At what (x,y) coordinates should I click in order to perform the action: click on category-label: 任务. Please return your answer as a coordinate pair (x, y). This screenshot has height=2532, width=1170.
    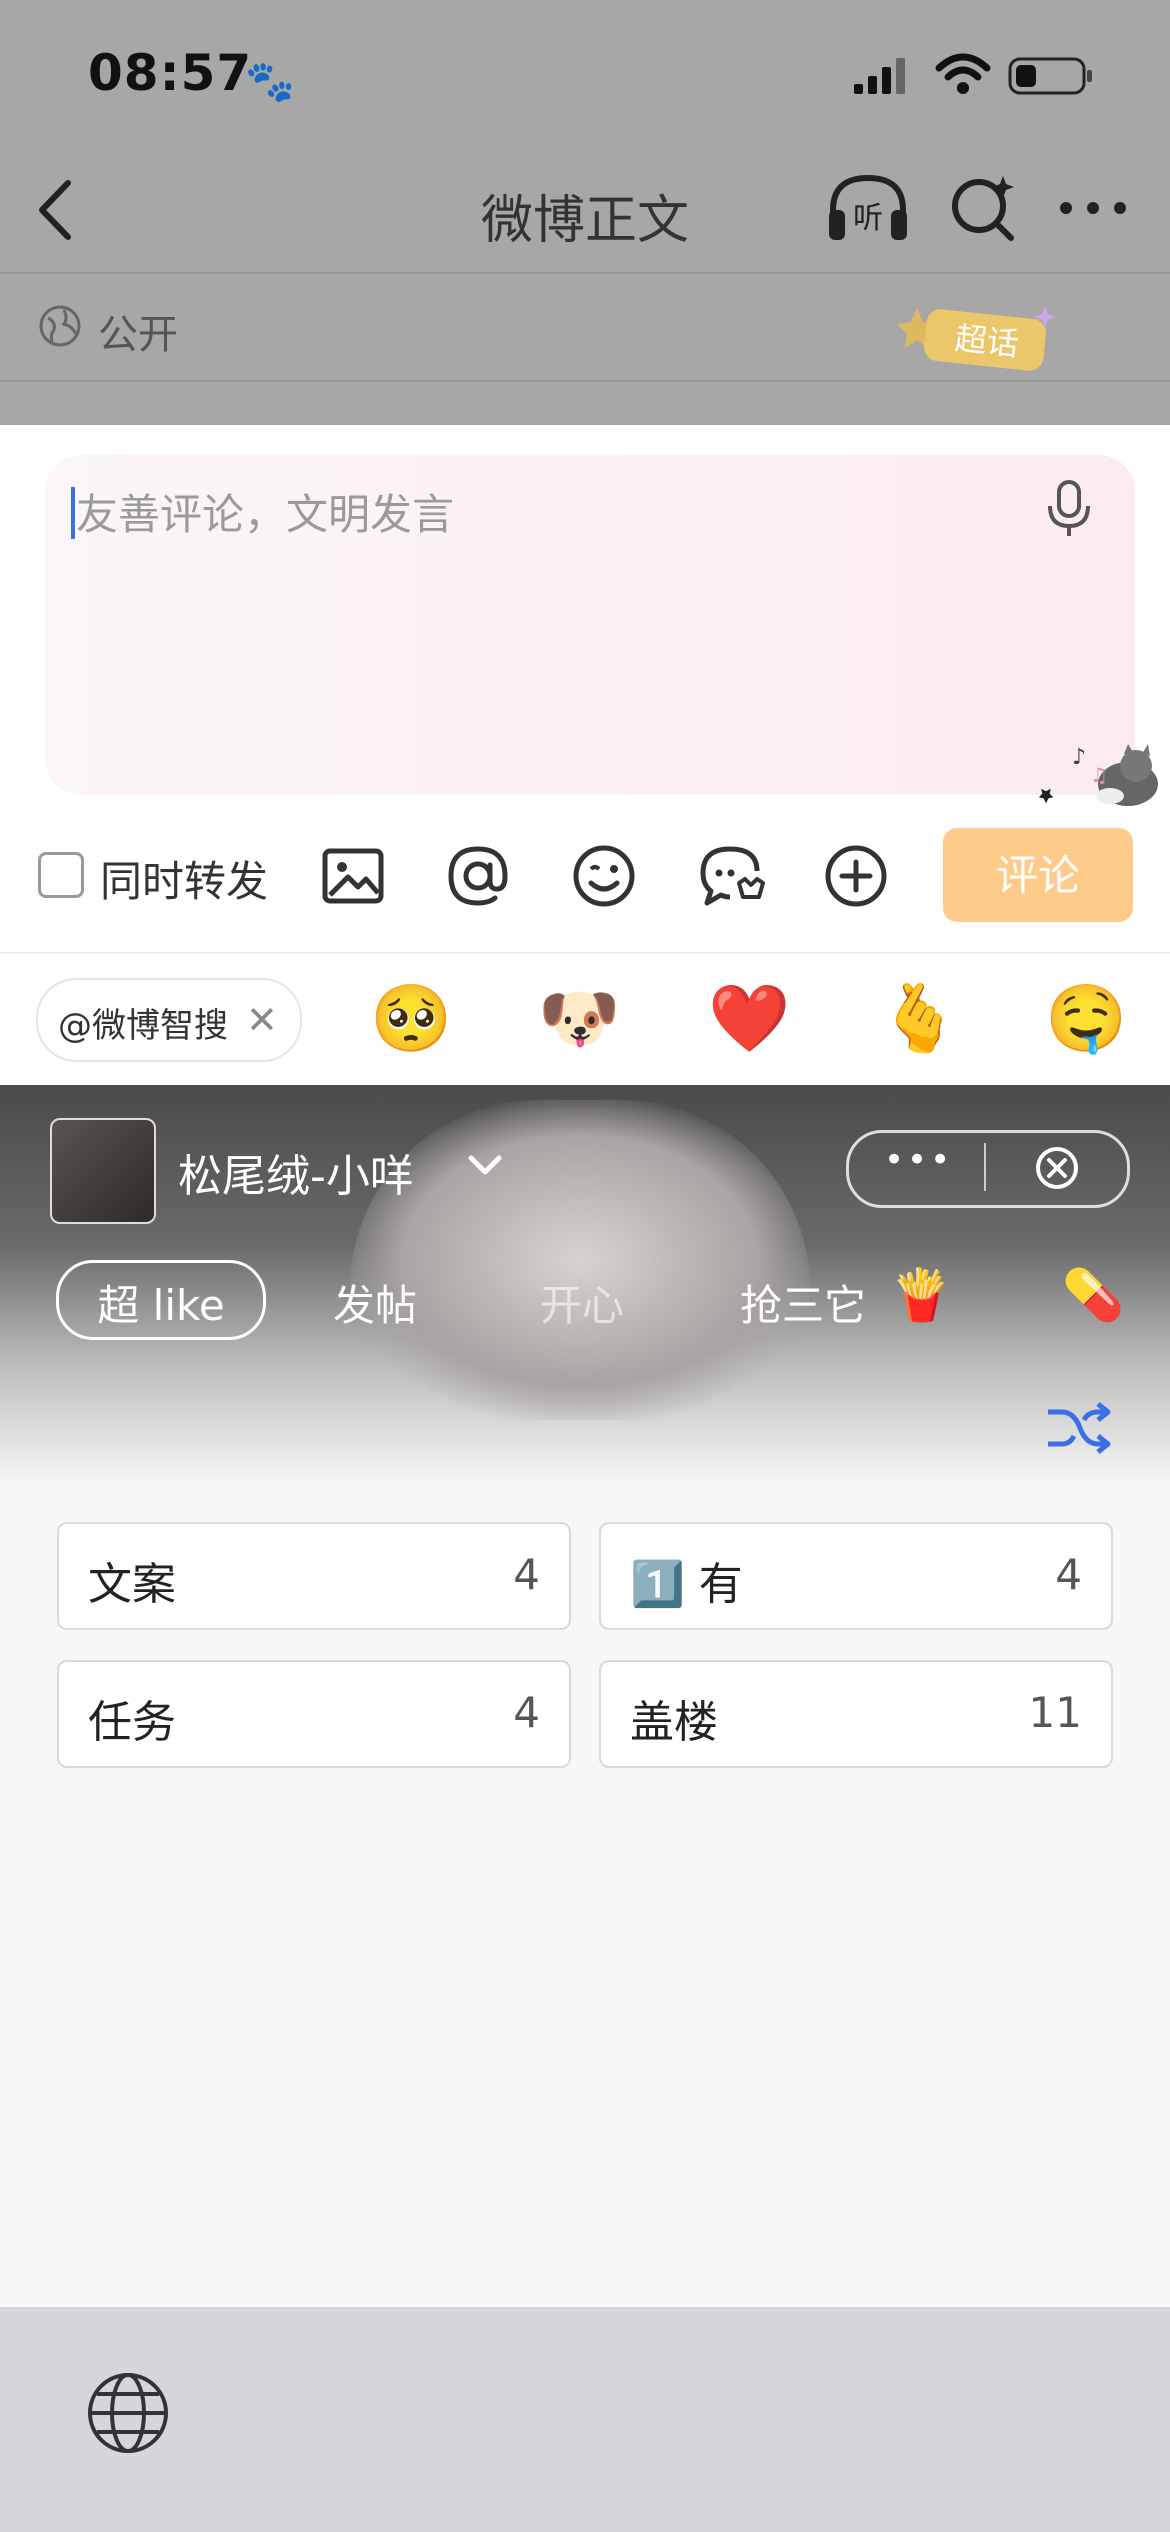
    Looking at the image, I should click on (132, 1722).